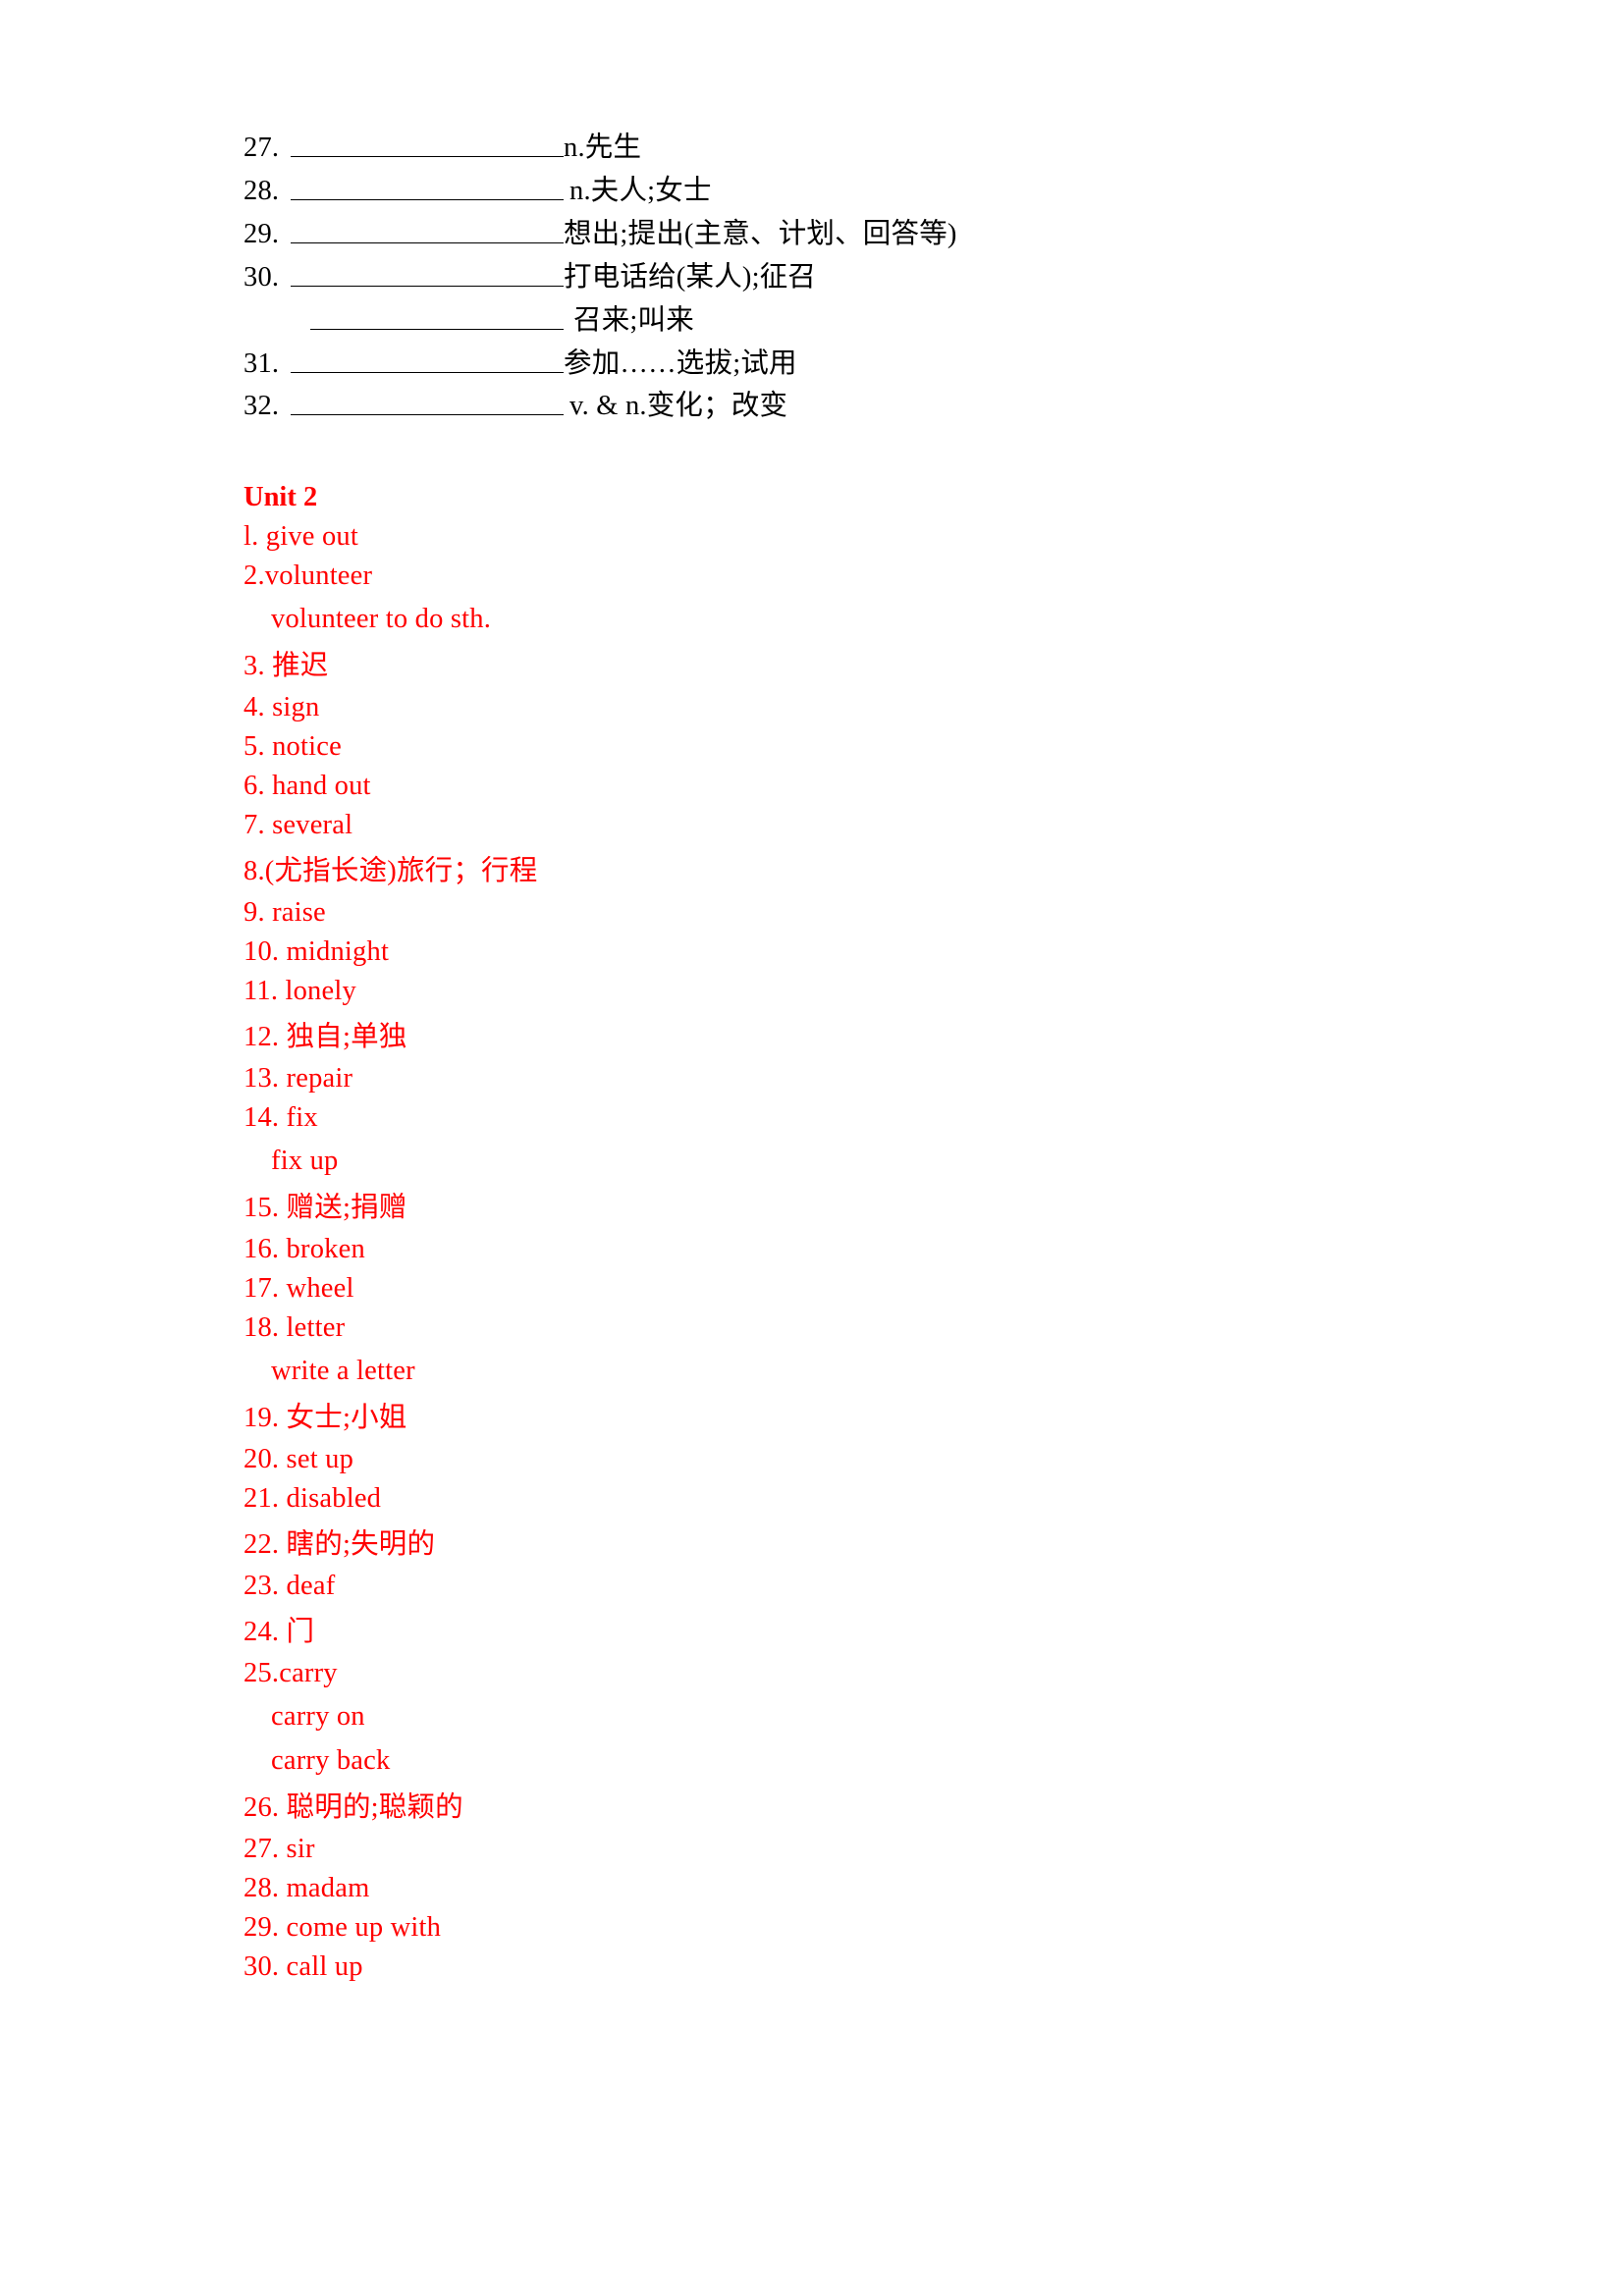 The height and width of the screenshot is (2296, 1624). Describe the element at coordinates (291, 1673) in the screenshot. I see `vocab-item: 25.carry` at that location.